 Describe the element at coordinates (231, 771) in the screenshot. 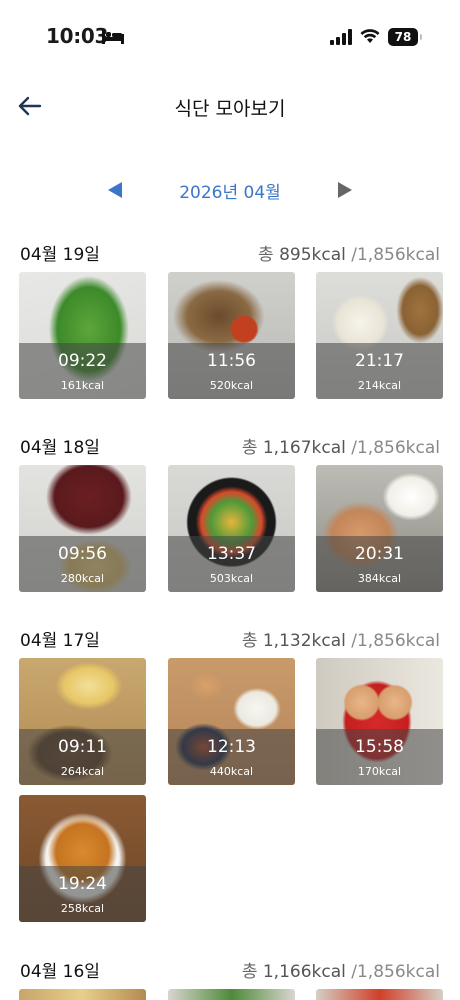

I see `meal-kcal: 440kcal` at that location.